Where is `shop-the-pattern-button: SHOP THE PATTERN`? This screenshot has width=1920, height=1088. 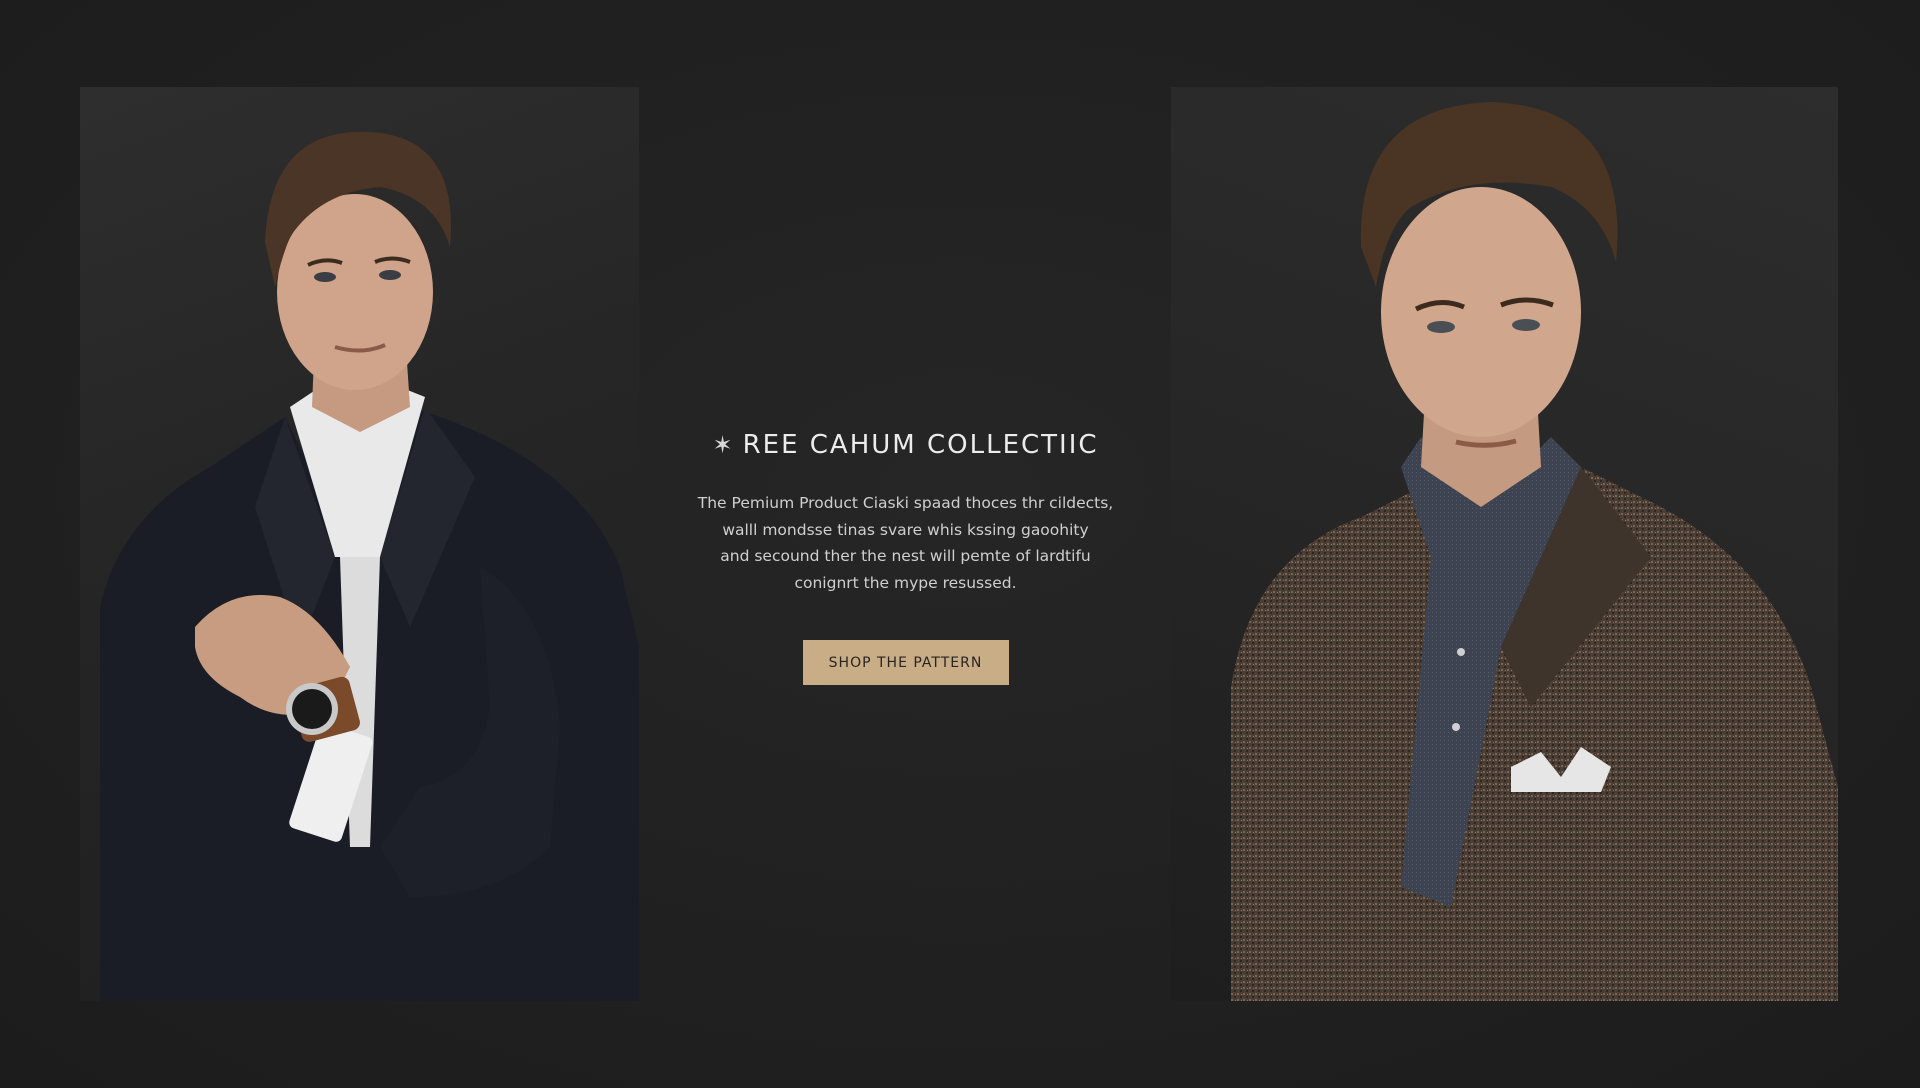 shop-the-pattern-button: SHOP THE PATTERN is located at coordinates (905, 662).